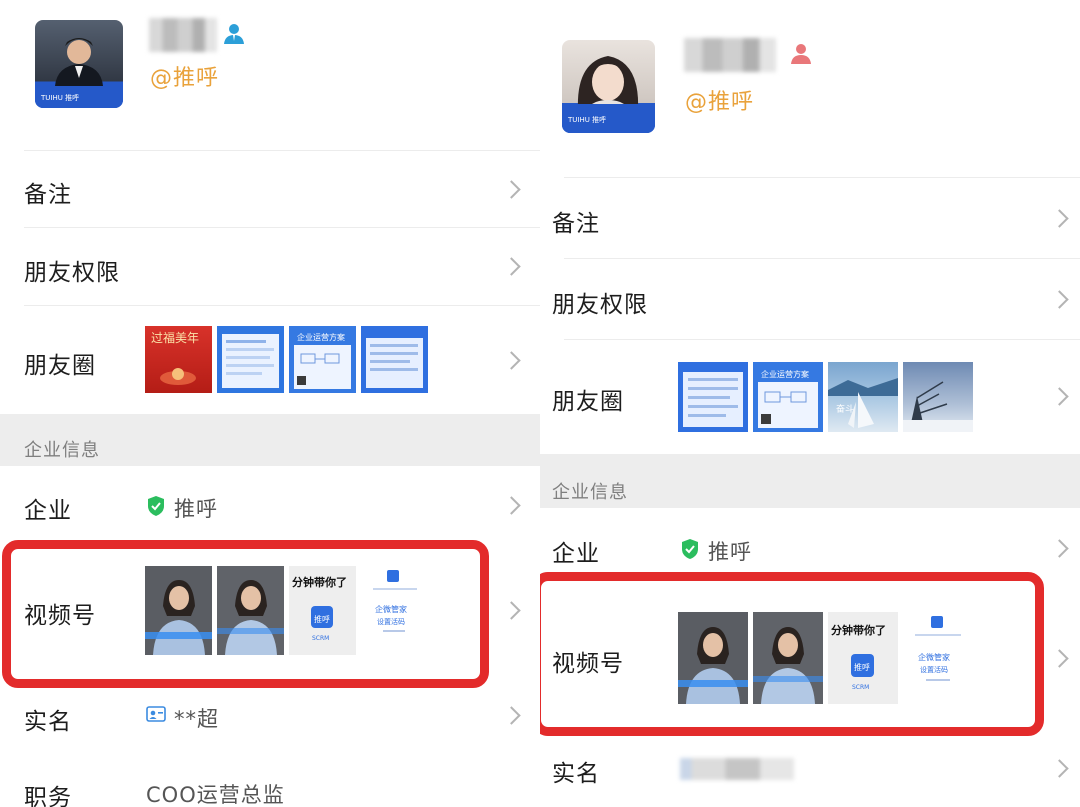 The height and width of the screenshot is (807, 1080). I want to click on realname-value-blurred, so click(737, 769).